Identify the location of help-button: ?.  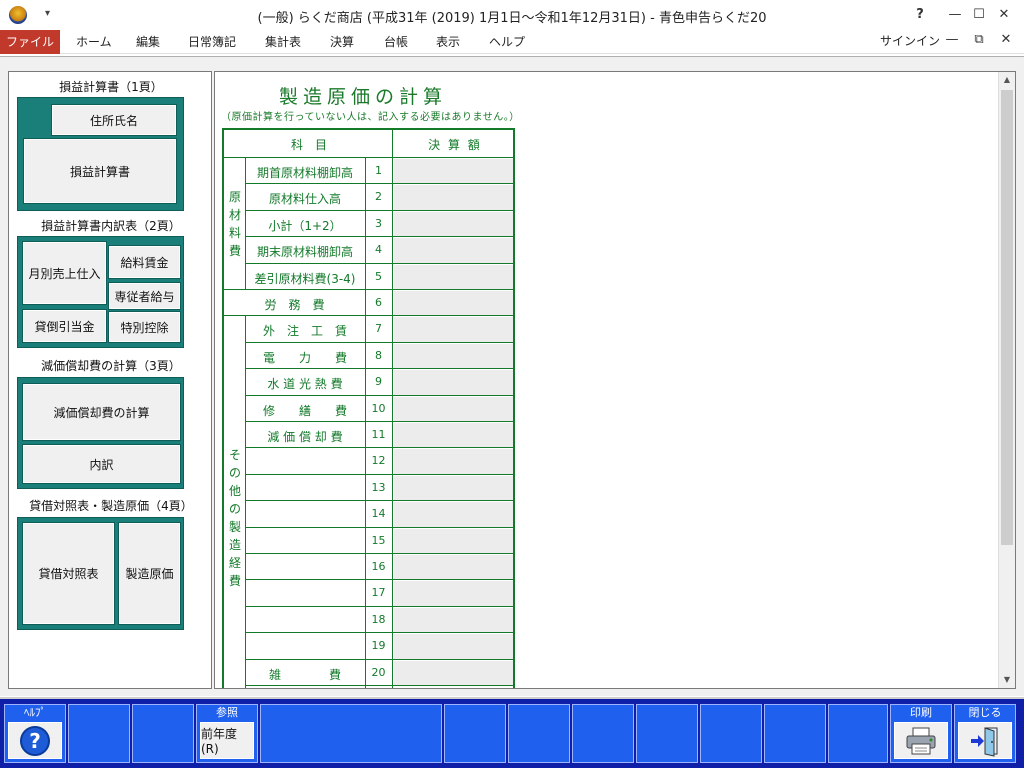
(35, 740).